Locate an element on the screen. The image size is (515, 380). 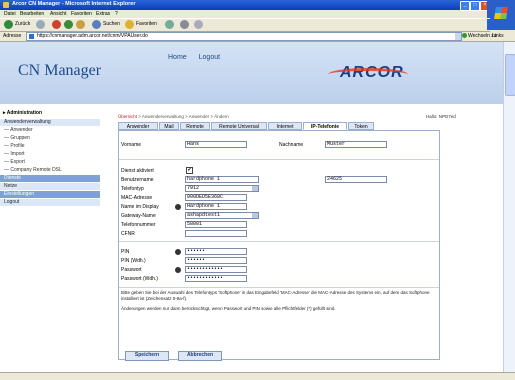
sidebar-item-import: — Import is located at coordinates (50, 154).